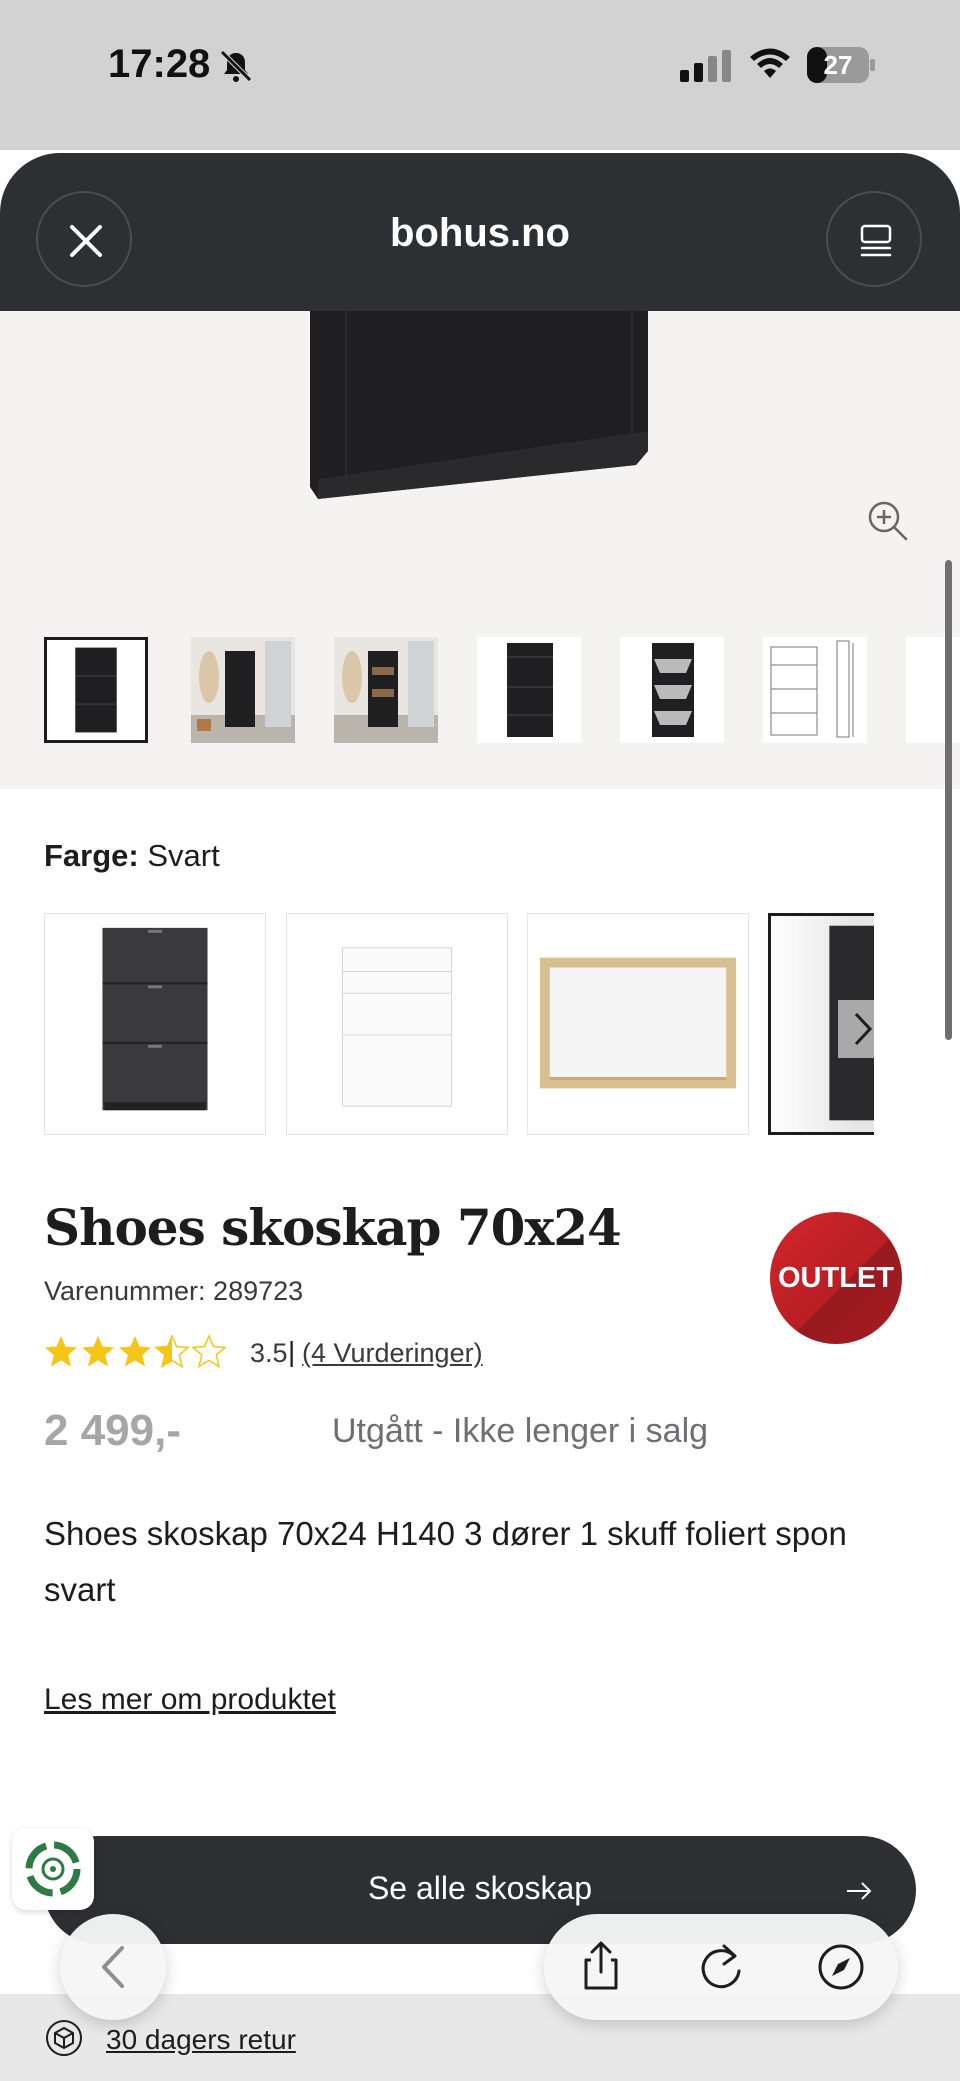  Describe the element at coordinates (201, 2040) in the screenshot. I see `return-policy-link: 30 dagers retur` at that location.